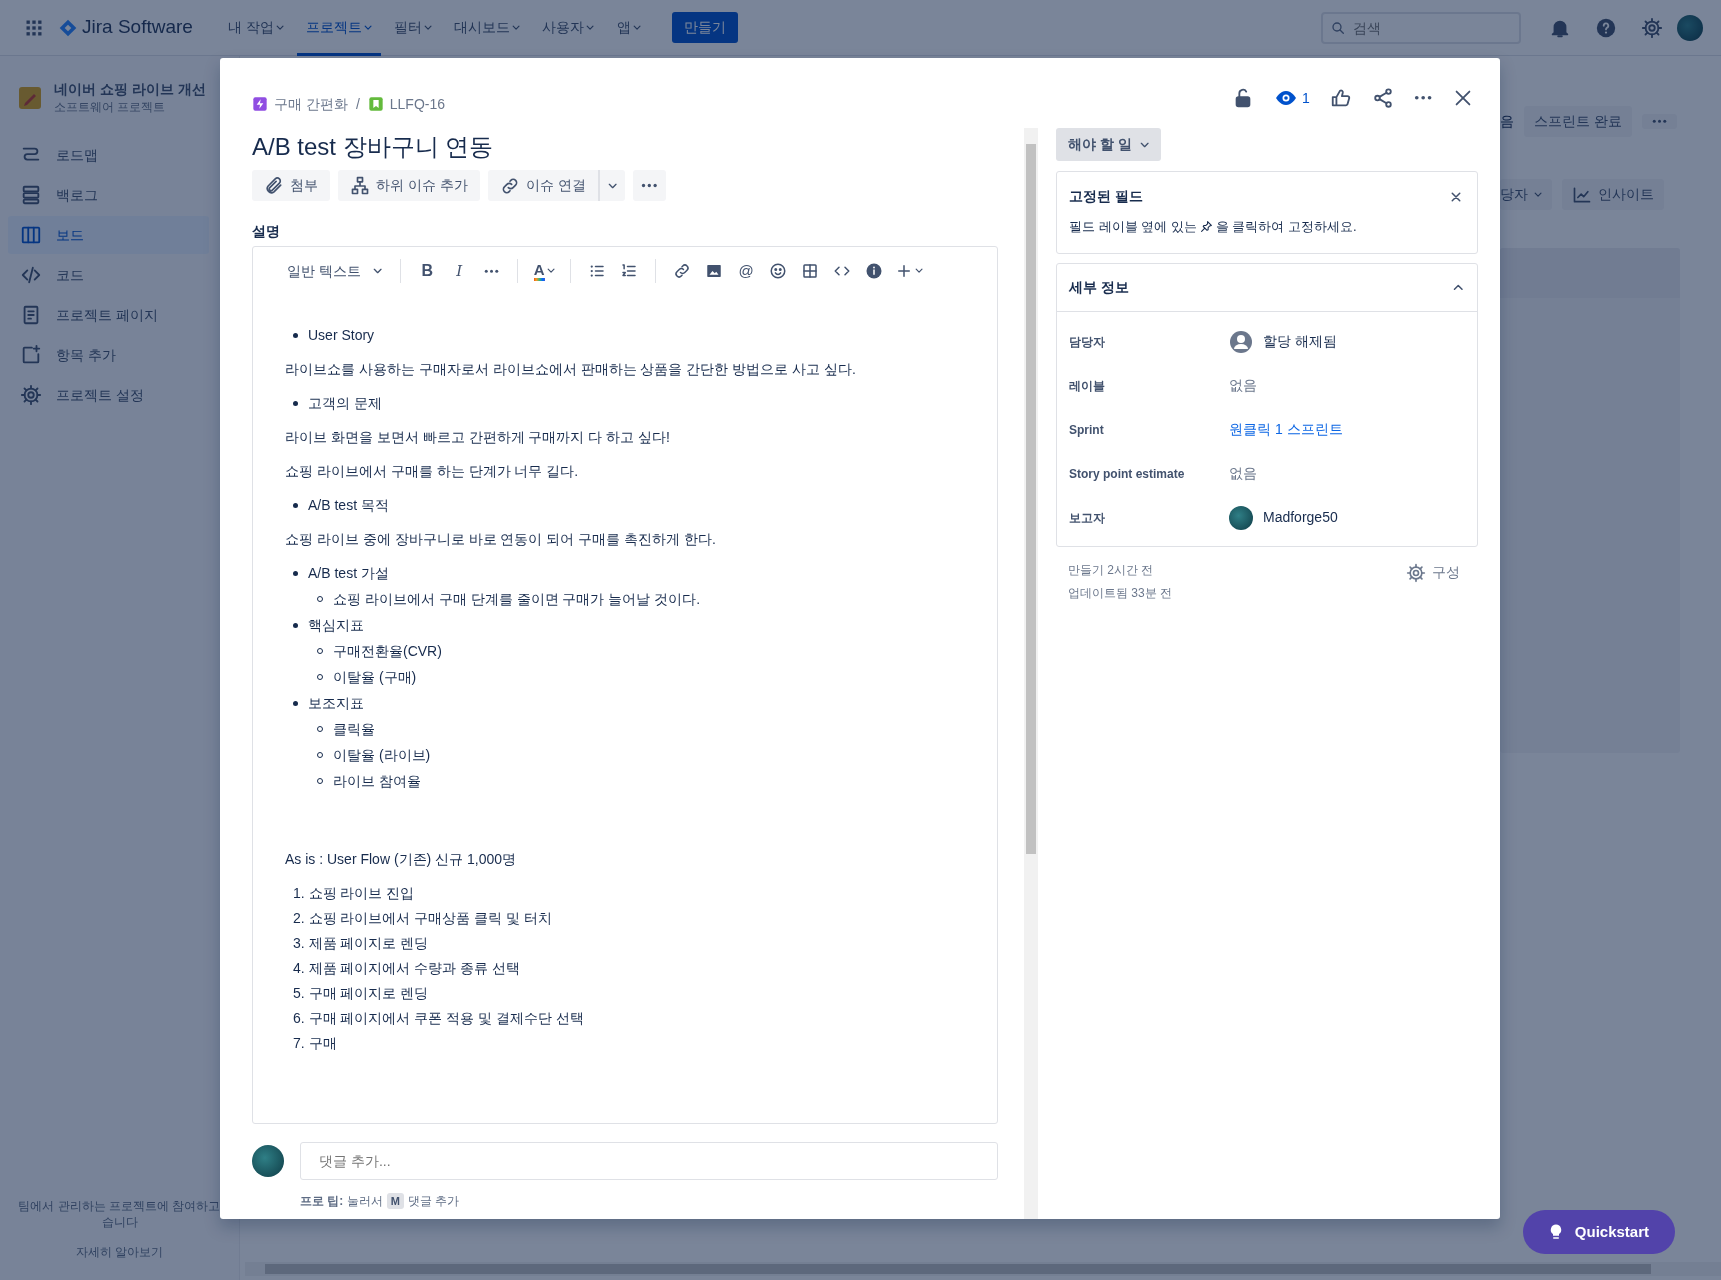 The width and height of the screenshot is (1721, 1280). I want to click on list-item-text: 이탈율 (라이브), so click(382, 755).